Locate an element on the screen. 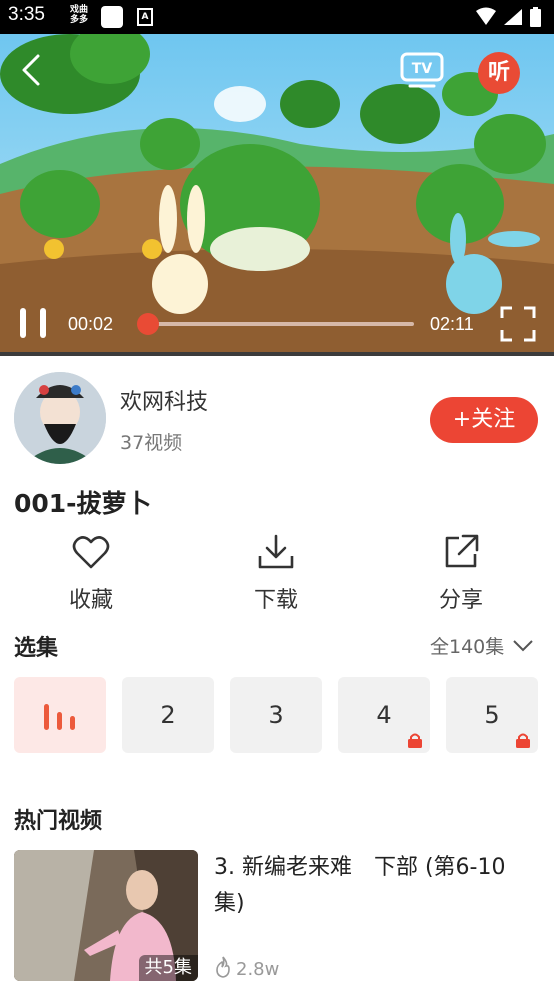 The image size is (554, 981). favorite-button: 收藏 is located at coordinates (91, 573).